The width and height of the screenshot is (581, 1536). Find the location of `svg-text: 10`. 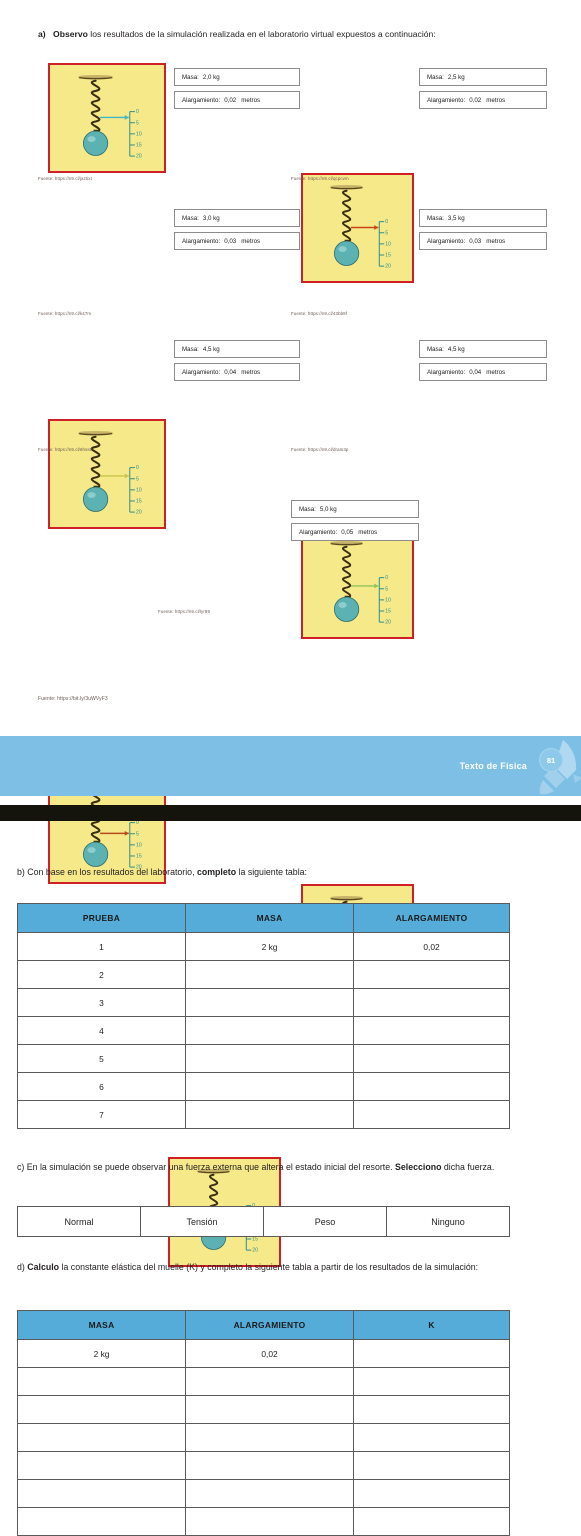

svg-text: 10 is located at coordinates (139, 845).